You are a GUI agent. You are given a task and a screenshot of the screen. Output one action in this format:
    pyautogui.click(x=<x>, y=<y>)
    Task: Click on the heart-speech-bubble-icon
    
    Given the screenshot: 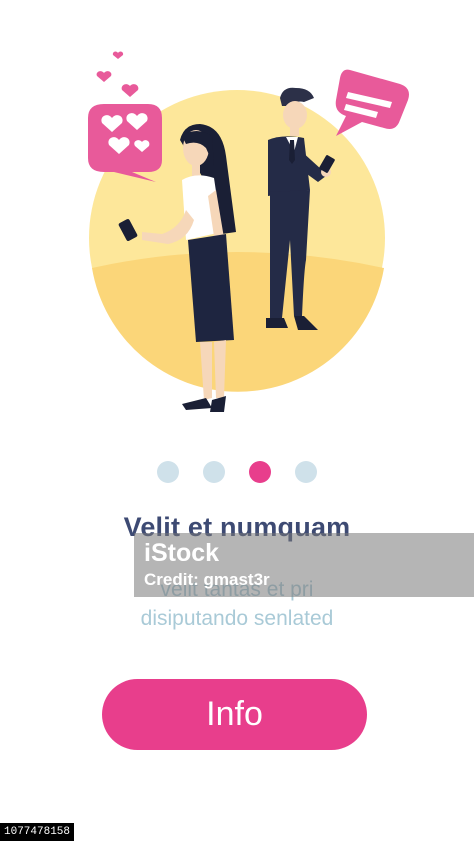 What is the action you would take?
    pyautogui.click(x=125, y=116)
    